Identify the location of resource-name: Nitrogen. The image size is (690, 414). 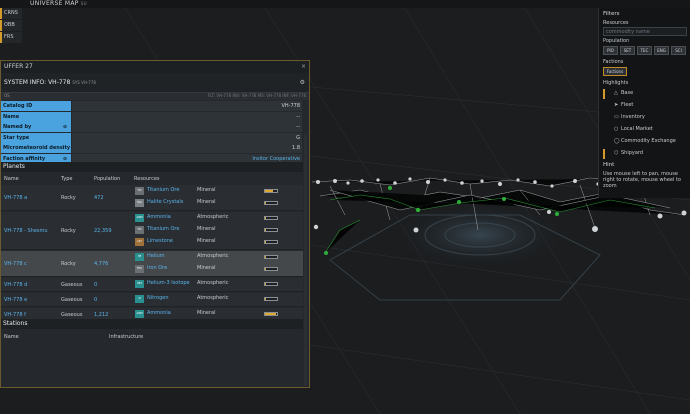
(158, 298).